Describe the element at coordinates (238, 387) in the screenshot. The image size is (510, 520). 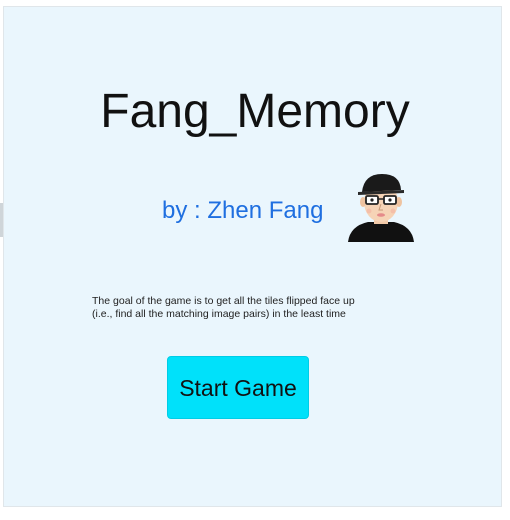
I see `start-game-button: Start Game` at that location.